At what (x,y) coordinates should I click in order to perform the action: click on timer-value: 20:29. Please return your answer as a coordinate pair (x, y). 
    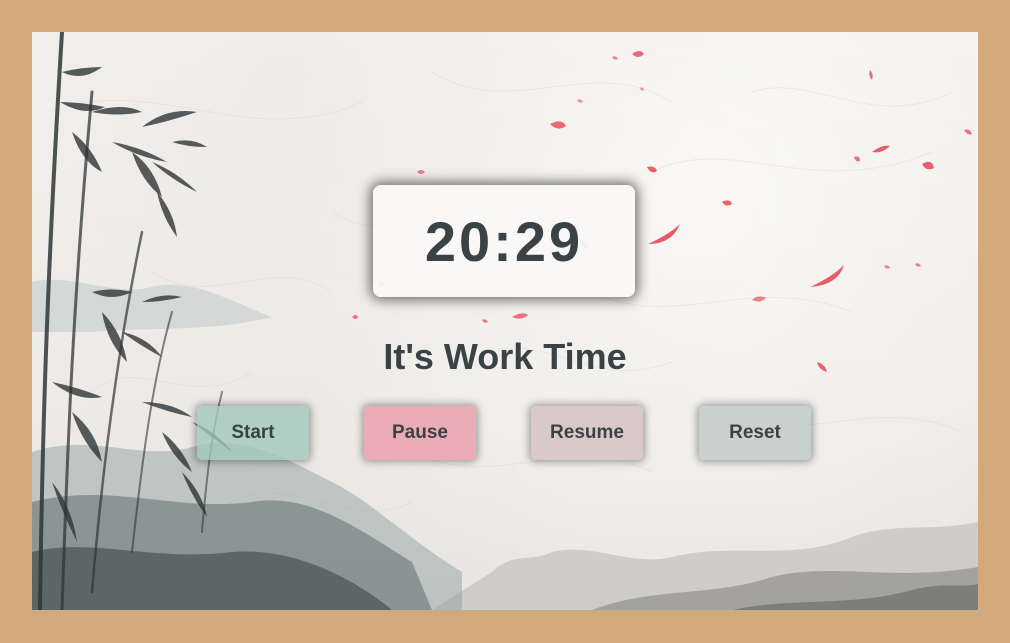
    Looking at the image, I should click on (504, 241).